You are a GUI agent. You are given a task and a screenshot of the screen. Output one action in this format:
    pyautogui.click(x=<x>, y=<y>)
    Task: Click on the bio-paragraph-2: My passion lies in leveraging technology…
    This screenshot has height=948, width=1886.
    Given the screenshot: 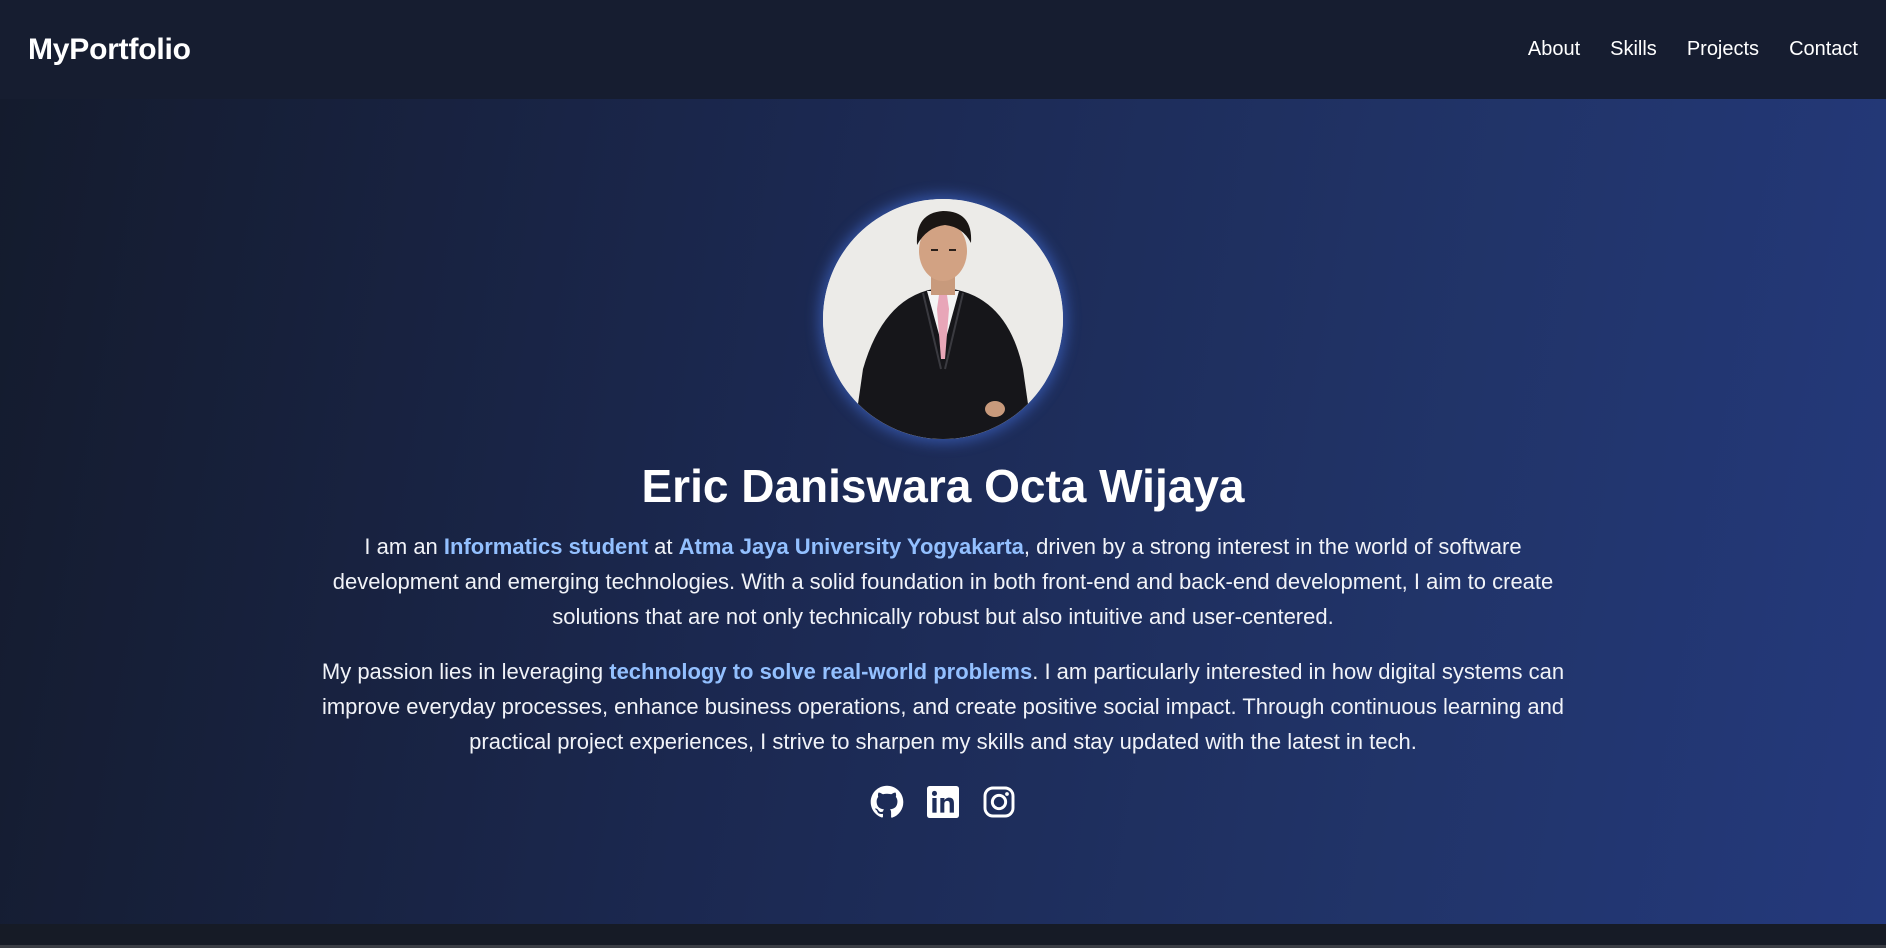 What is the action you would take?
    pyautogui.click(x=943, y=706)
    